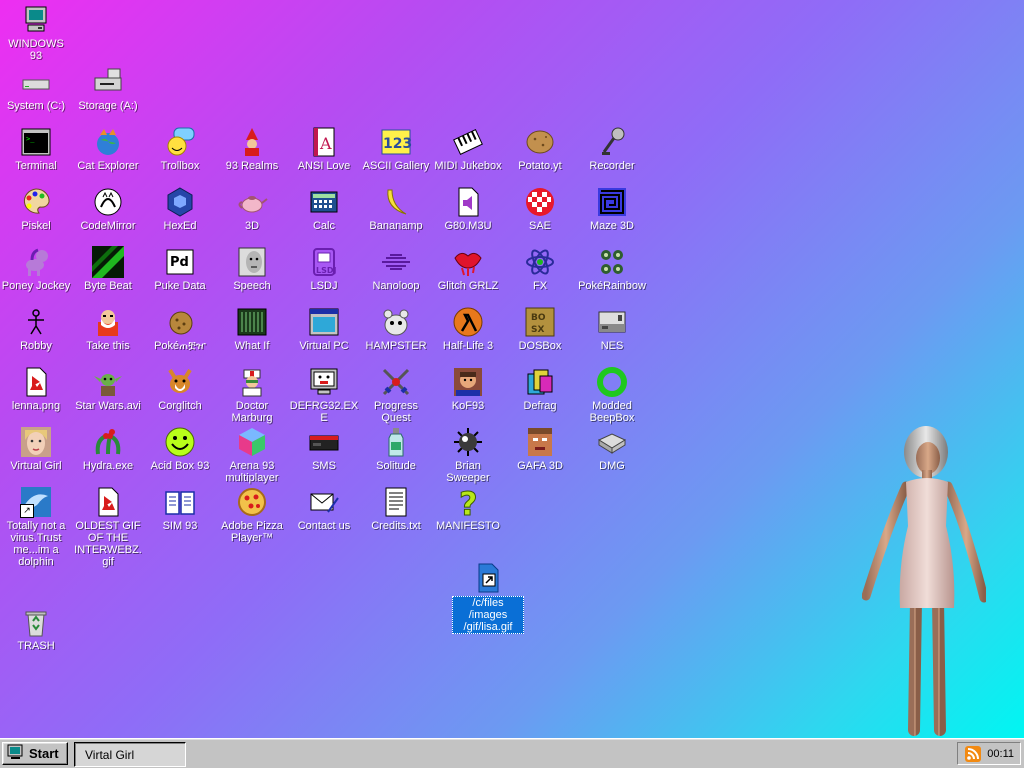 This screenshot has width=1024, height=768. I want to click on icon-label: Cat Explorer, so click(108, 166).